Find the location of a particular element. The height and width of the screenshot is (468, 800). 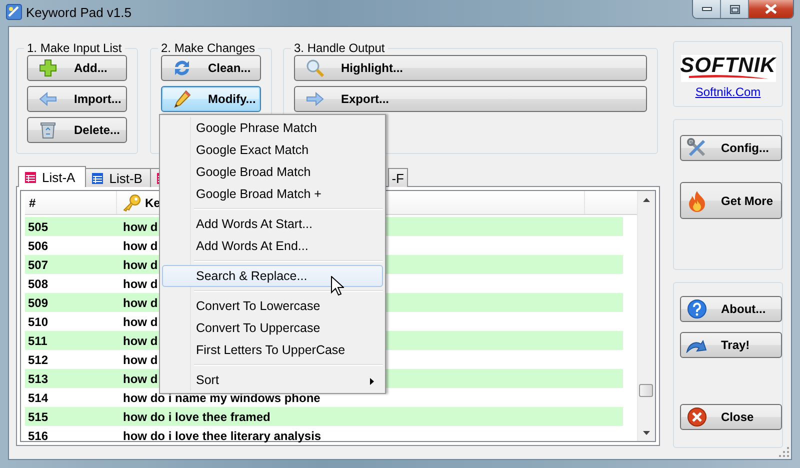

pencil-icon is located at coordinates (182, 99).